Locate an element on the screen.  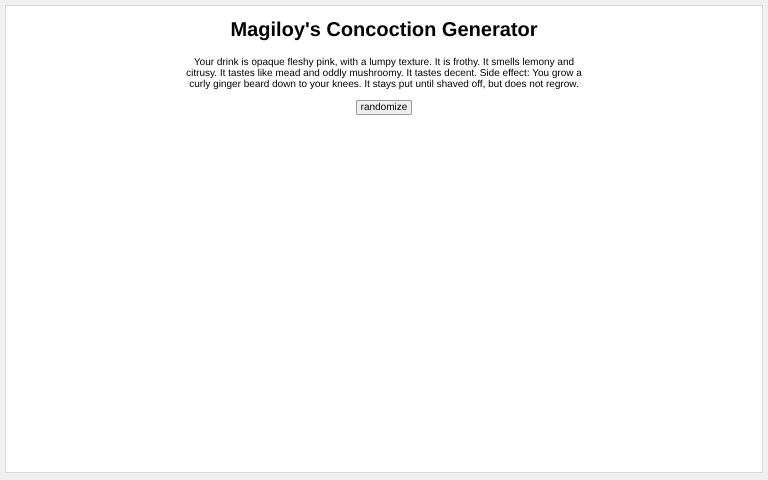
drink-description: Your drink is opaque fleshy pink, with a lumpy texture. It is frothy. It smells lemony and citrusy. It tastes like mead and oddly mushroomy. It tastes decent. Side effect: You grow a curly ginger beard down to your knees. It stays put until shaved off, but does not regrow. is located at coordinates (384, 73).